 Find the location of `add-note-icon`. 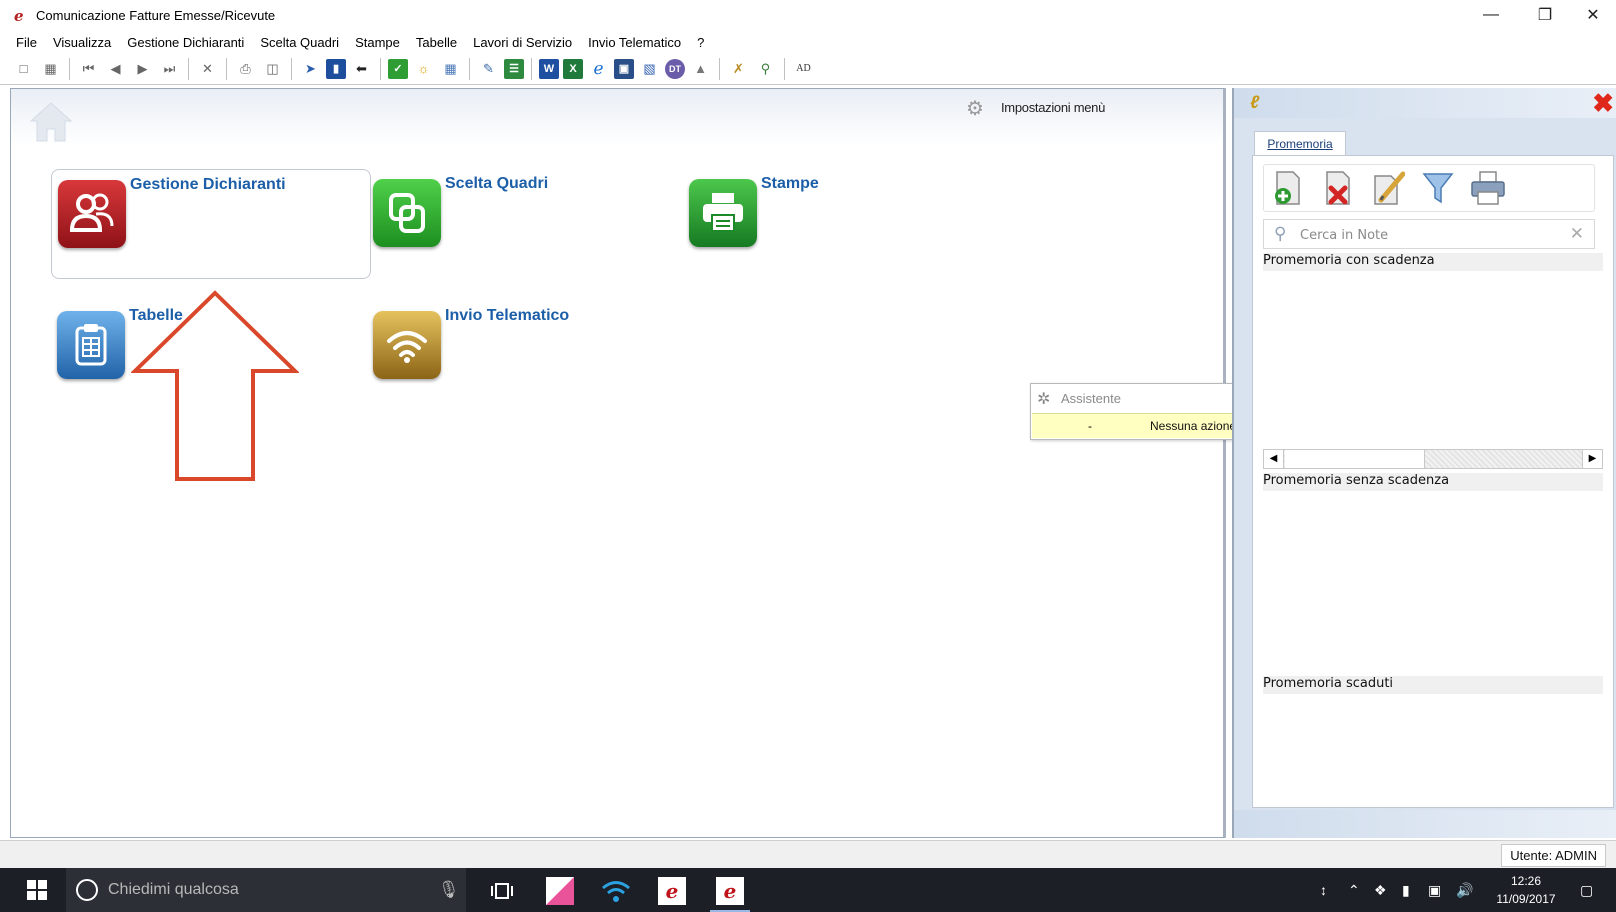

add-note-icon is located at coordinates (1288, 188).